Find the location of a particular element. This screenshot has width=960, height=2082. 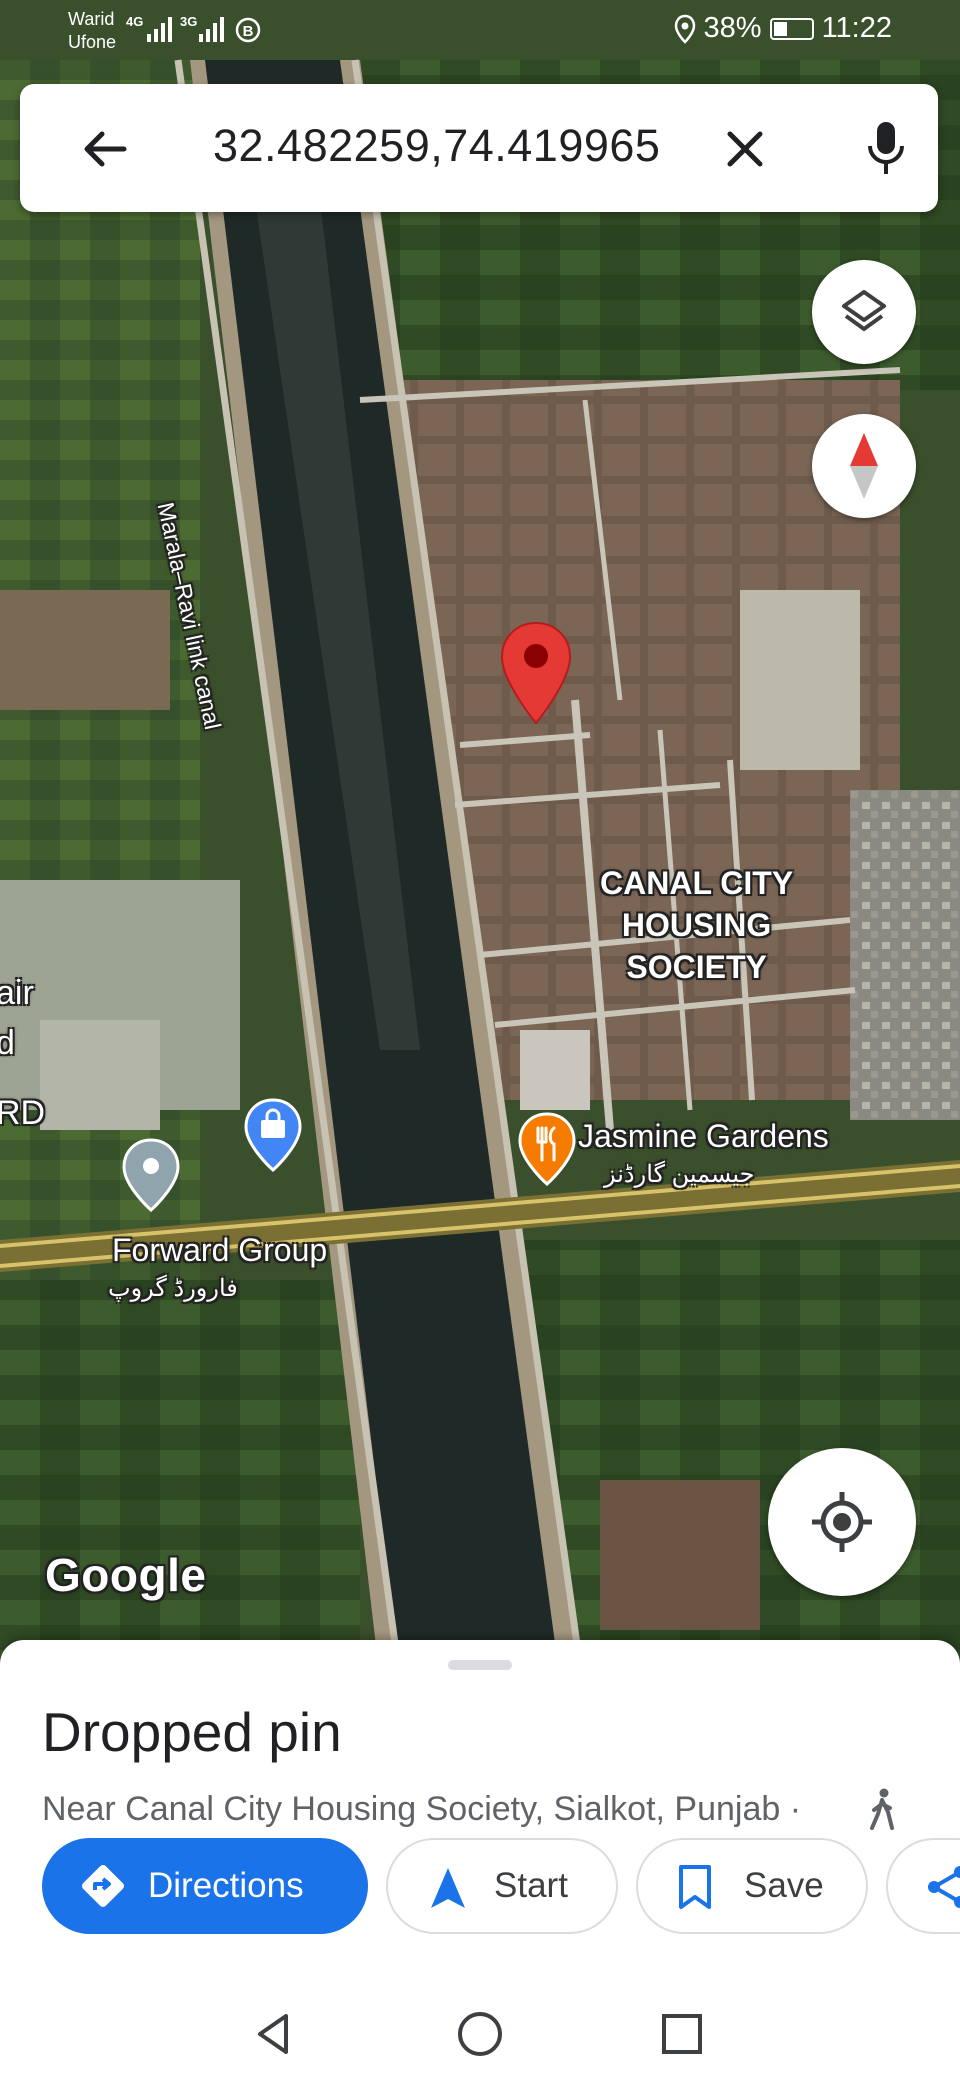

my-location-button is located at coordinates (842, 1522).